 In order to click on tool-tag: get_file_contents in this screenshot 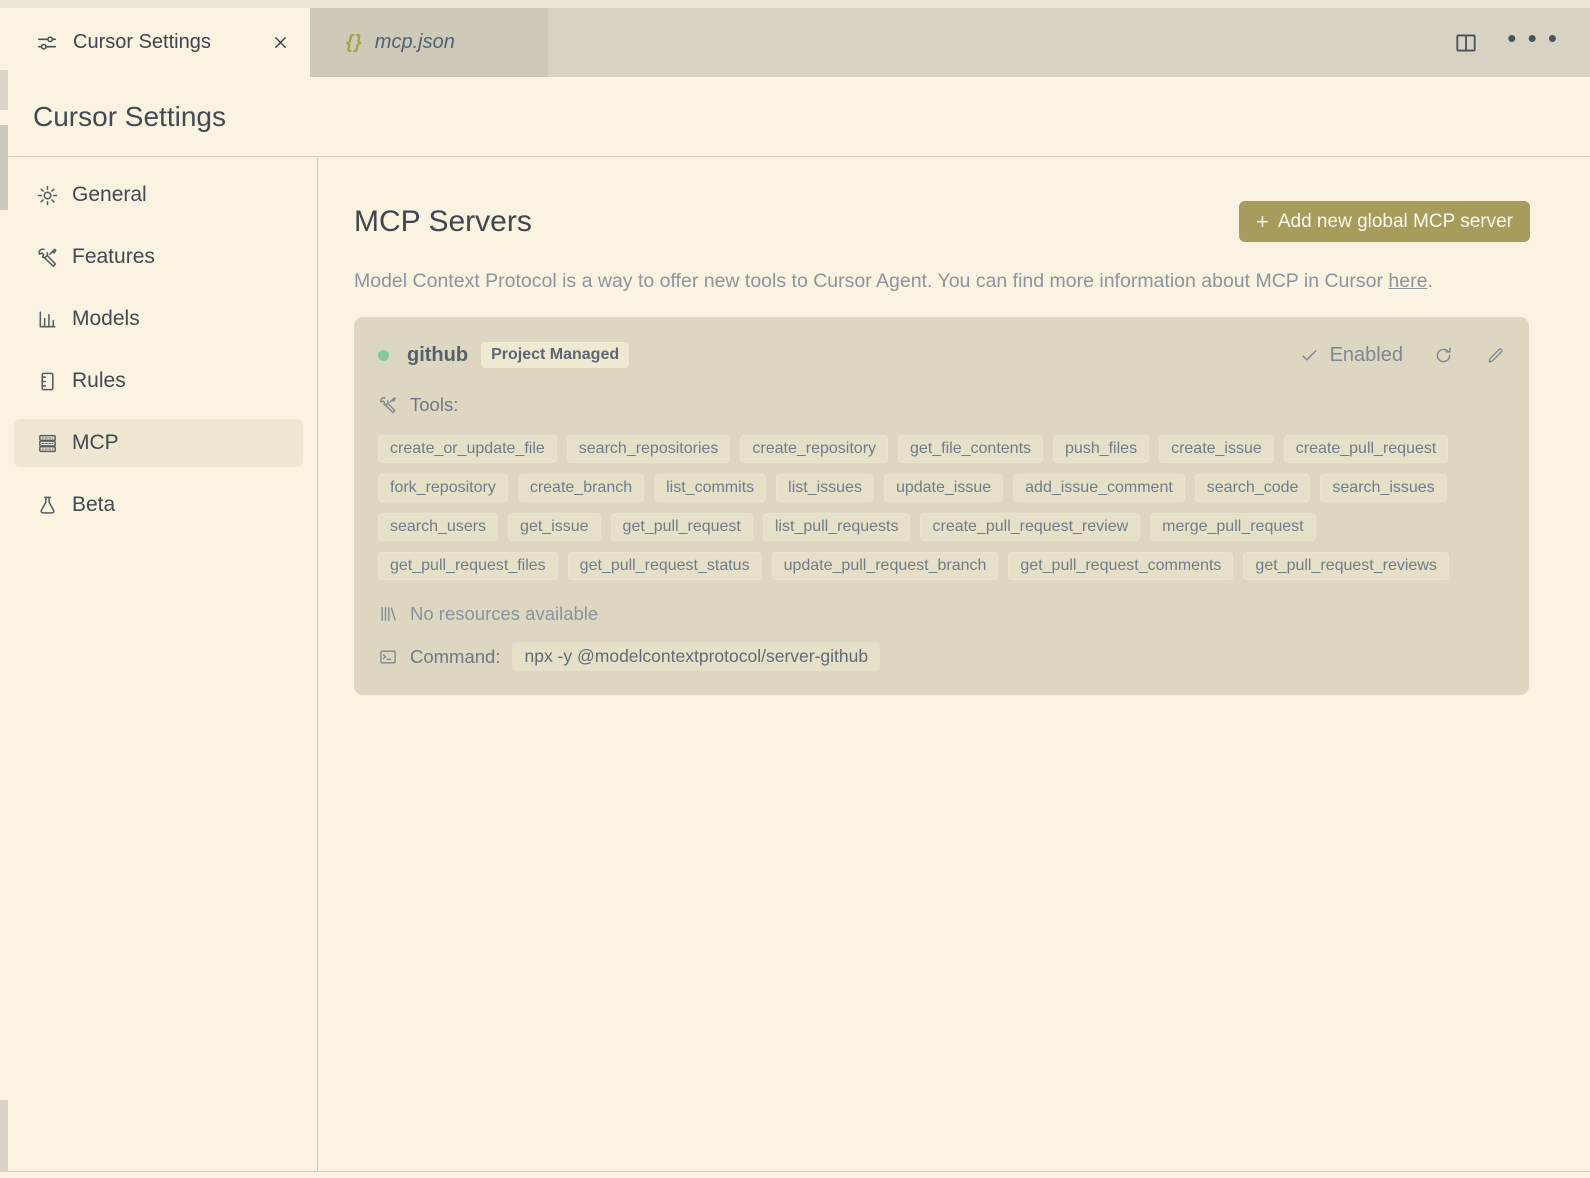, I will do `click(971, 449)`.